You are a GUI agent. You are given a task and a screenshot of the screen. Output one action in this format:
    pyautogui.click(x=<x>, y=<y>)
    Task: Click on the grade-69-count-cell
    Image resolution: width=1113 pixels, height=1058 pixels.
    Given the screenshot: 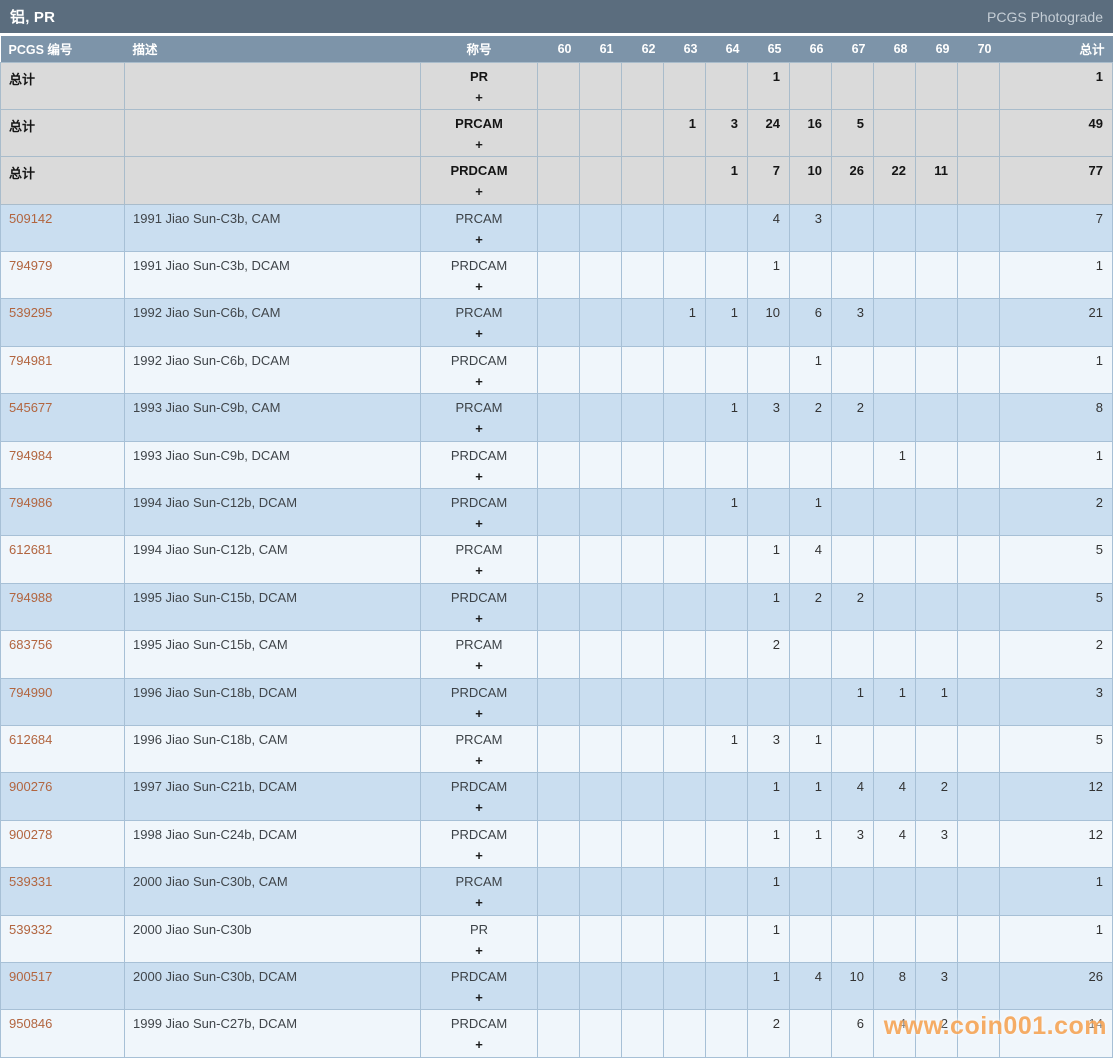 What is the action you would take?
    pyautogui.click(x=936, y=133)
    